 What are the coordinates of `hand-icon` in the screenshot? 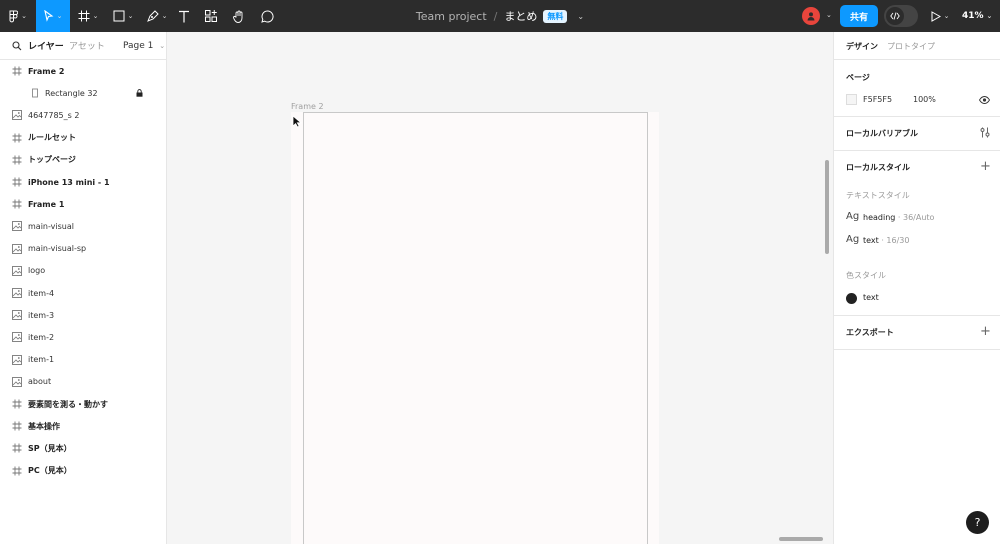 It's located at (238, 16).